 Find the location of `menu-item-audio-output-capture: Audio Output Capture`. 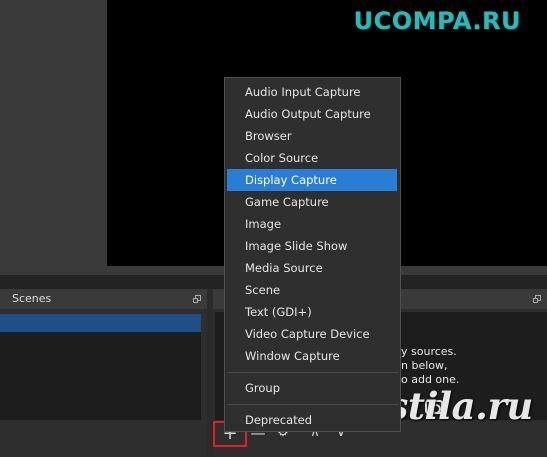

menu-item-audio-output-capture: Audio Output Capture is located at coordinates (312, 114).